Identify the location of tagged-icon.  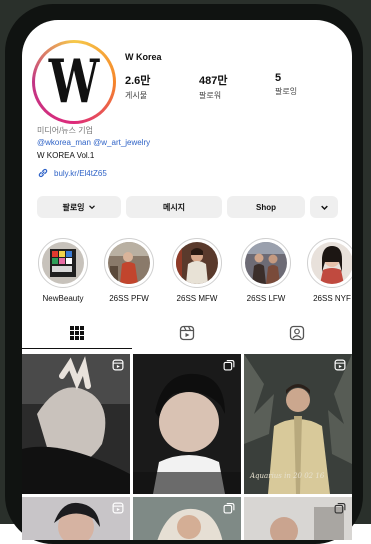
(297, 333).